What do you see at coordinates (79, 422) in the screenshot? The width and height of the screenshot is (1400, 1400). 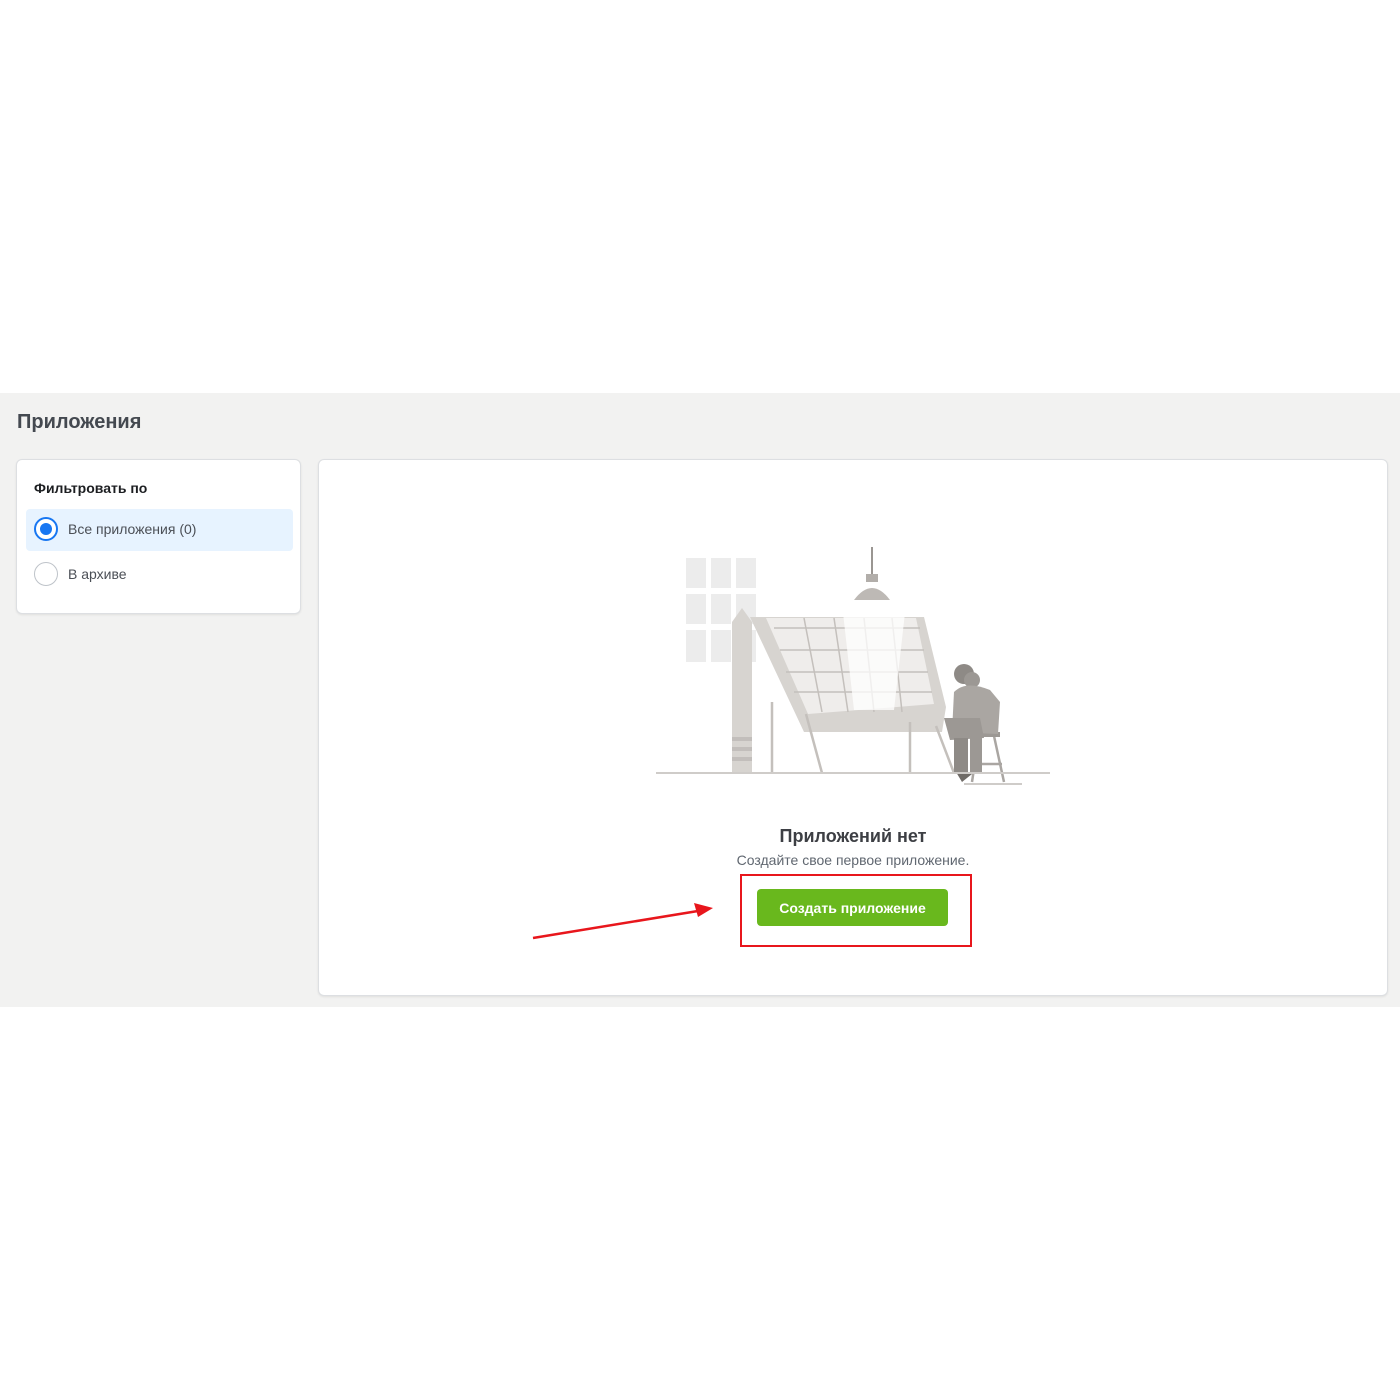 I see `page-title: Приложения` at bounding box center [79, 422].